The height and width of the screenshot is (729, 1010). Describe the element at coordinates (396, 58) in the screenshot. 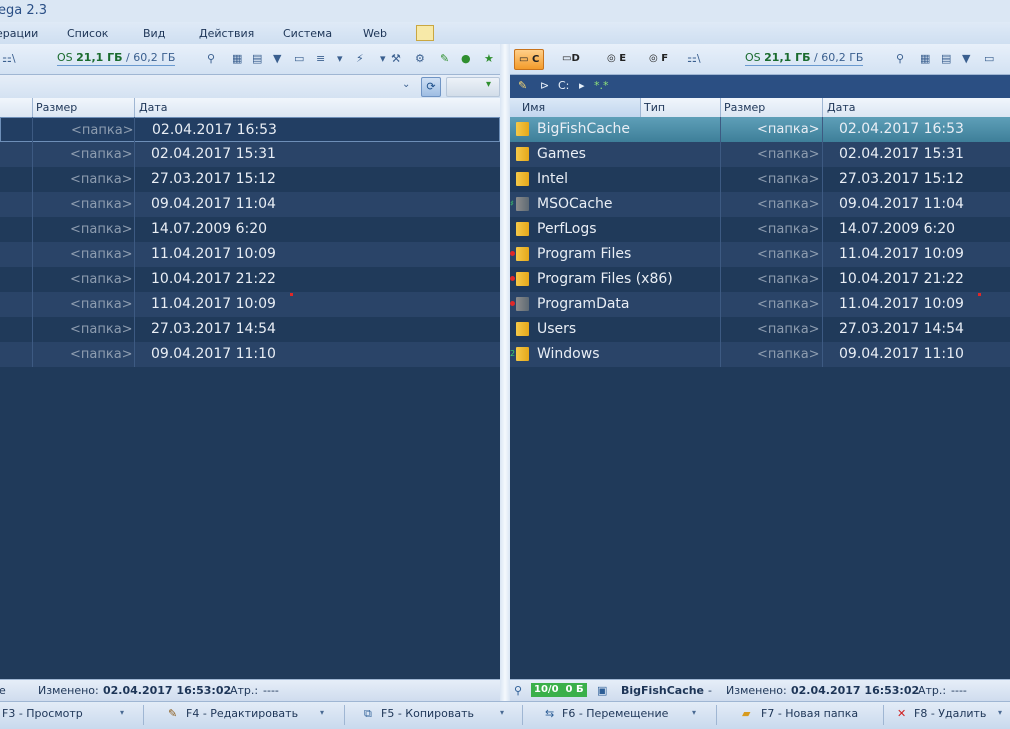

I see `sync-icon: ⚒` at that location.